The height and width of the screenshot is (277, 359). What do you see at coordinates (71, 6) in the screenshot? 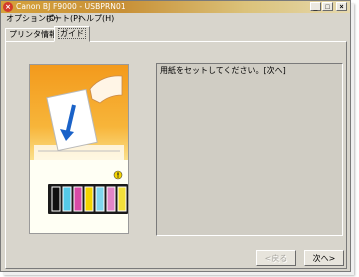
I see `window-title: Canon BJ F9000 - USBPRN01` at bounding box center [71, 6].